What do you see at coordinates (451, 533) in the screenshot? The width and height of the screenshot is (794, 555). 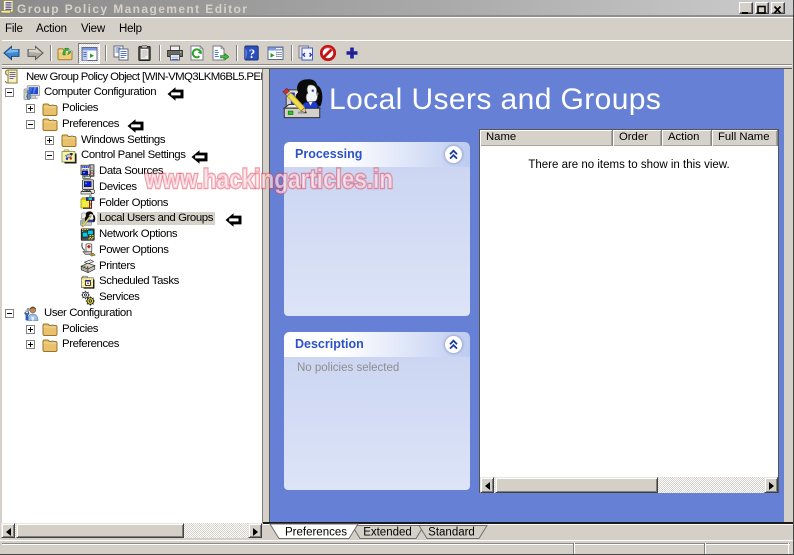 I see `svg-text: Standard` at bounding box center [451, 533].